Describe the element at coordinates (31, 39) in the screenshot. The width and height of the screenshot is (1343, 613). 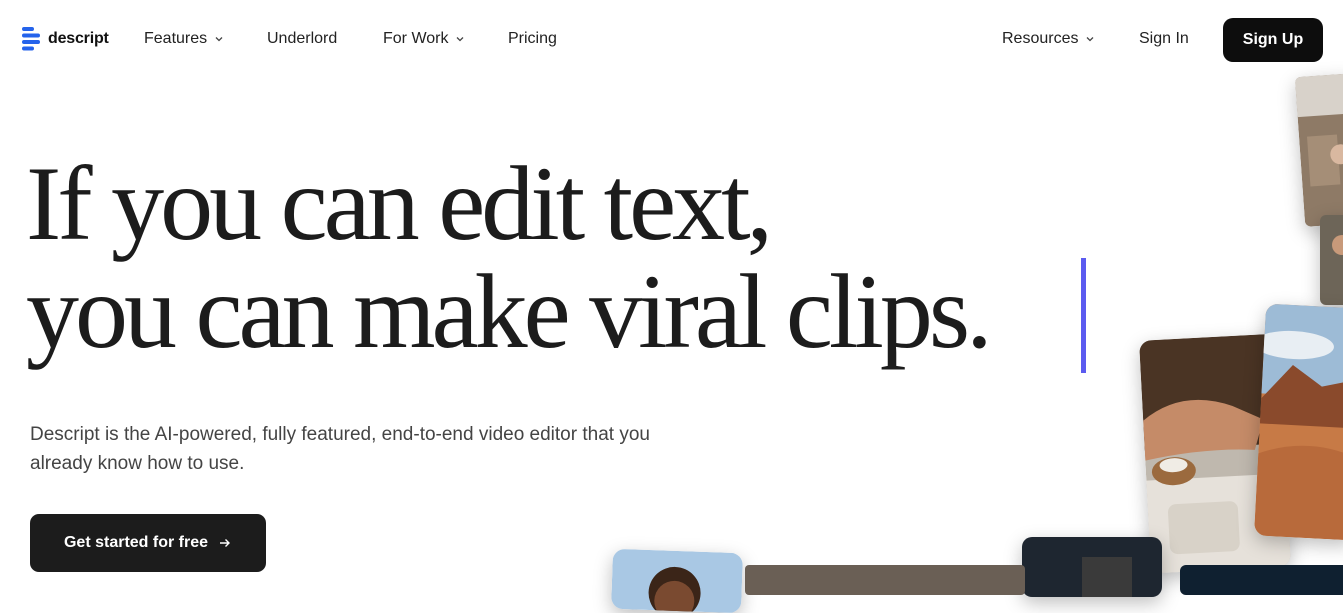
I see `descript-logo-icon` at that location.